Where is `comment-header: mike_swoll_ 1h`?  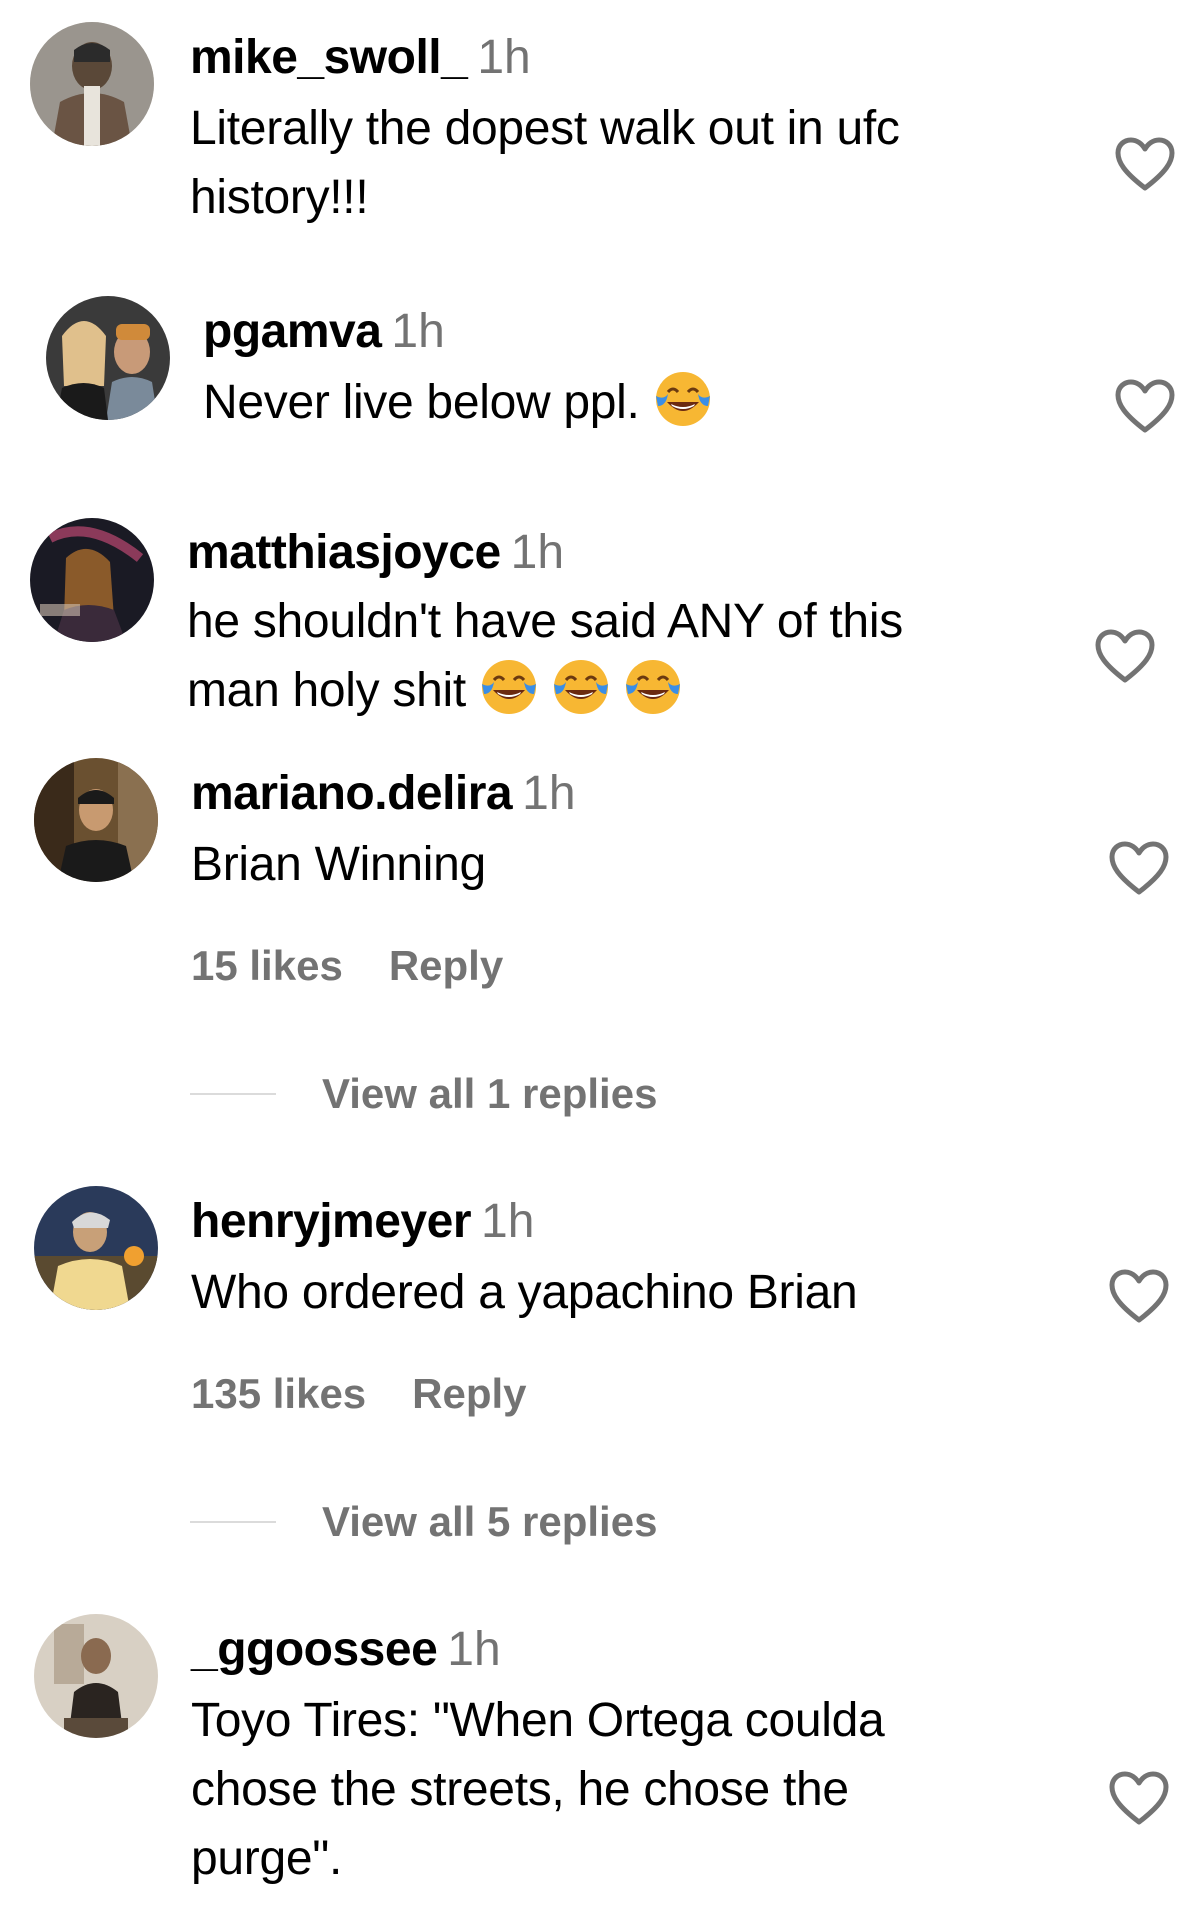
comment-header: mike_swoll_ 1h is located at coordinates (360, 58).